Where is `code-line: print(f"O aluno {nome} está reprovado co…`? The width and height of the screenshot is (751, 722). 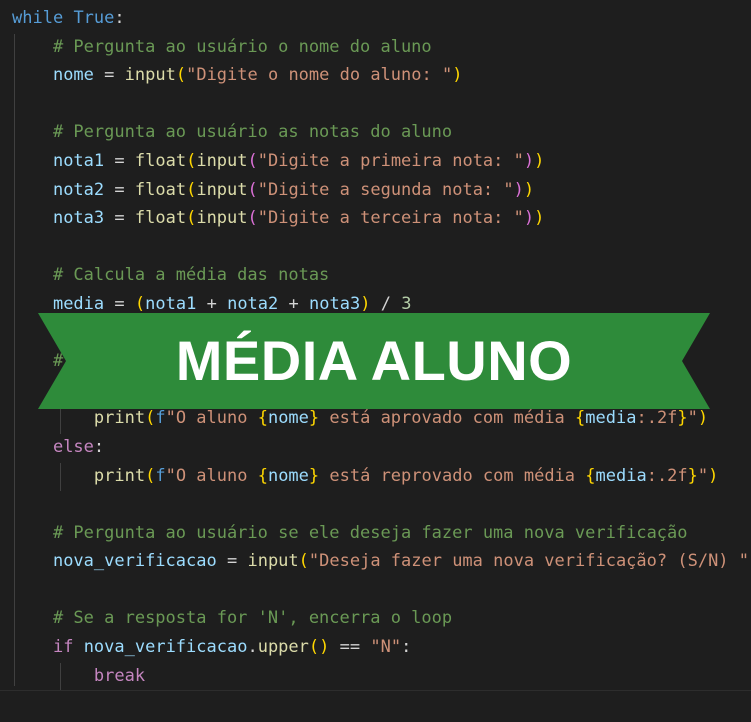 code-line: print(f"O aluno {nome} está reprovado co… is located at coordinates (381, 476).